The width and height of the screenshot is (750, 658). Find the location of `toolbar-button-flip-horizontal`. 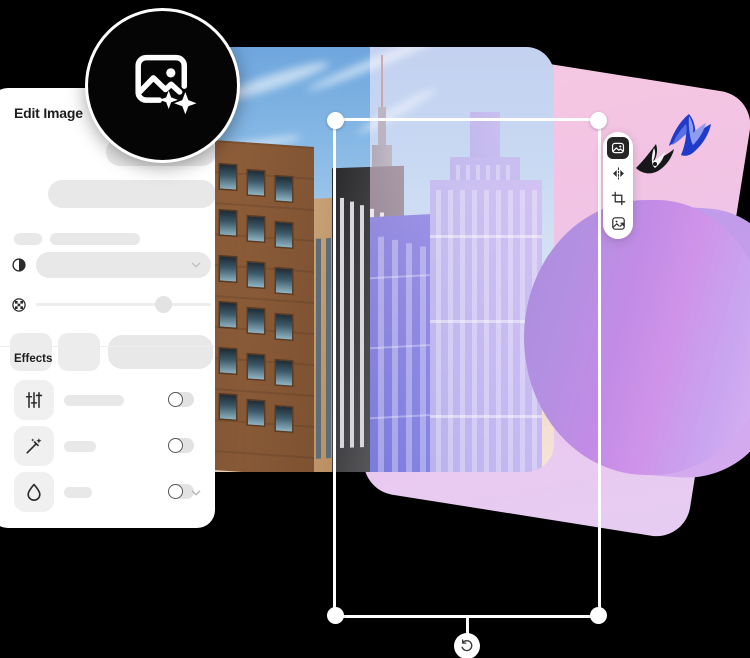

toolbar-button-flip-horizontal is located at coordinates (618, 173).